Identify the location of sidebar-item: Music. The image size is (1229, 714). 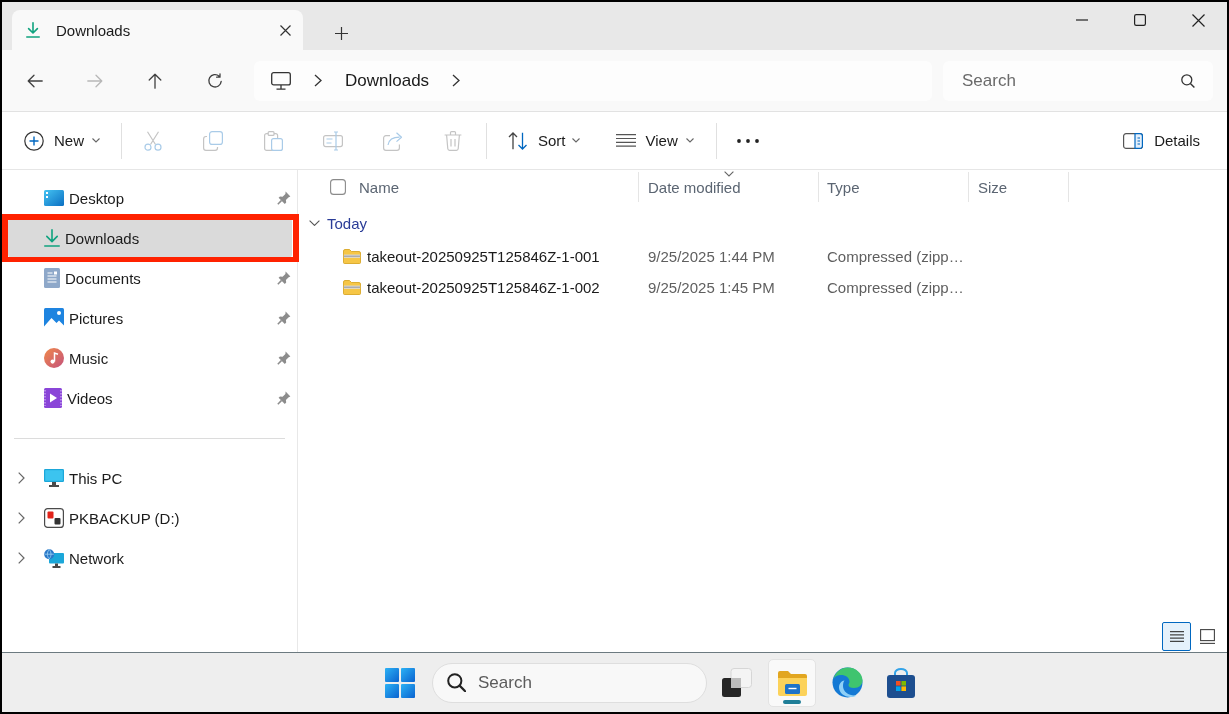
(150, 358).